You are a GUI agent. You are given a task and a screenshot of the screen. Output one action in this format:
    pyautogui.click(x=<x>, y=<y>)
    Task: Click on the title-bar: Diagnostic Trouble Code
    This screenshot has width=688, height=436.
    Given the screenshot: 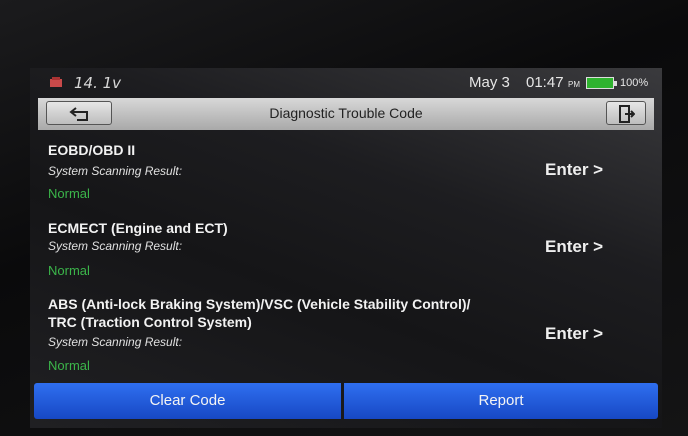 What is the action you would take?
    pyautogui.click(x=346, y=114)
    